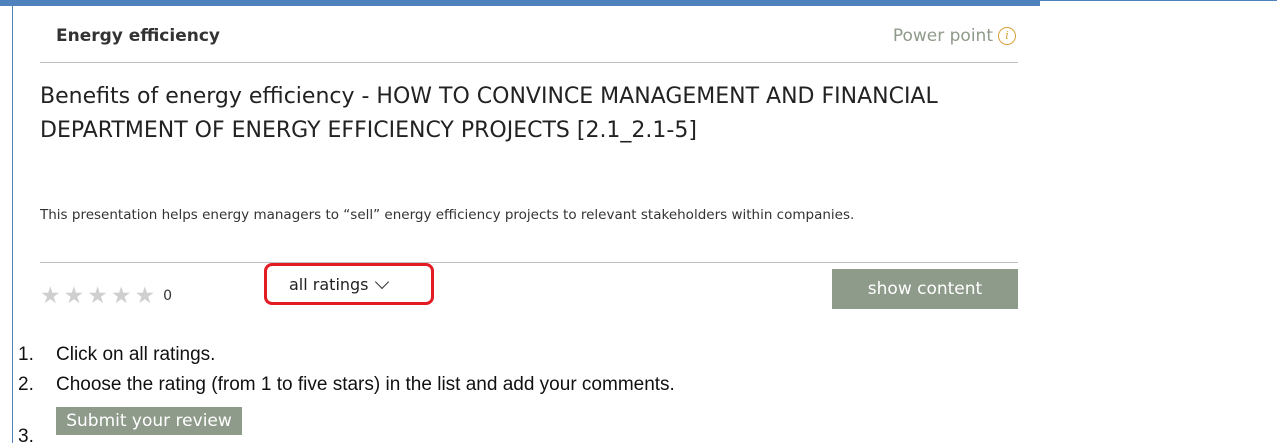 The image size is (1277, 448). I want to click on list-item: 1. Click on all ratings., so click(116, 355).